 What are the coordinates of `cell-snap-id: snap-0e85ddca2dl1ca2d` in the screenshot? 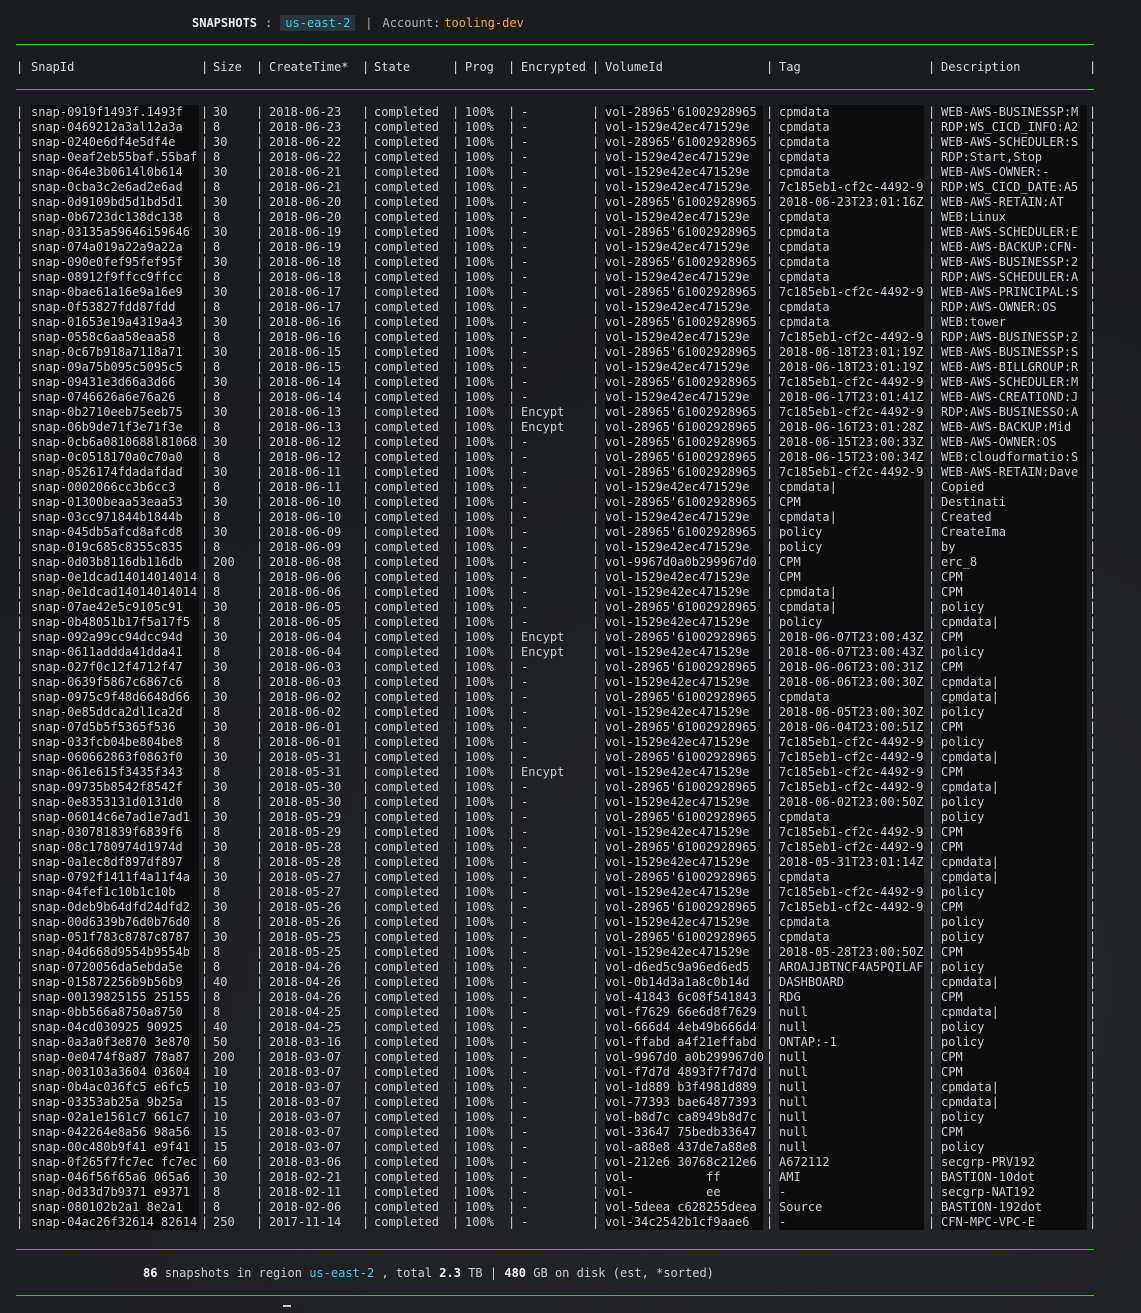 It's located at (115, 712).